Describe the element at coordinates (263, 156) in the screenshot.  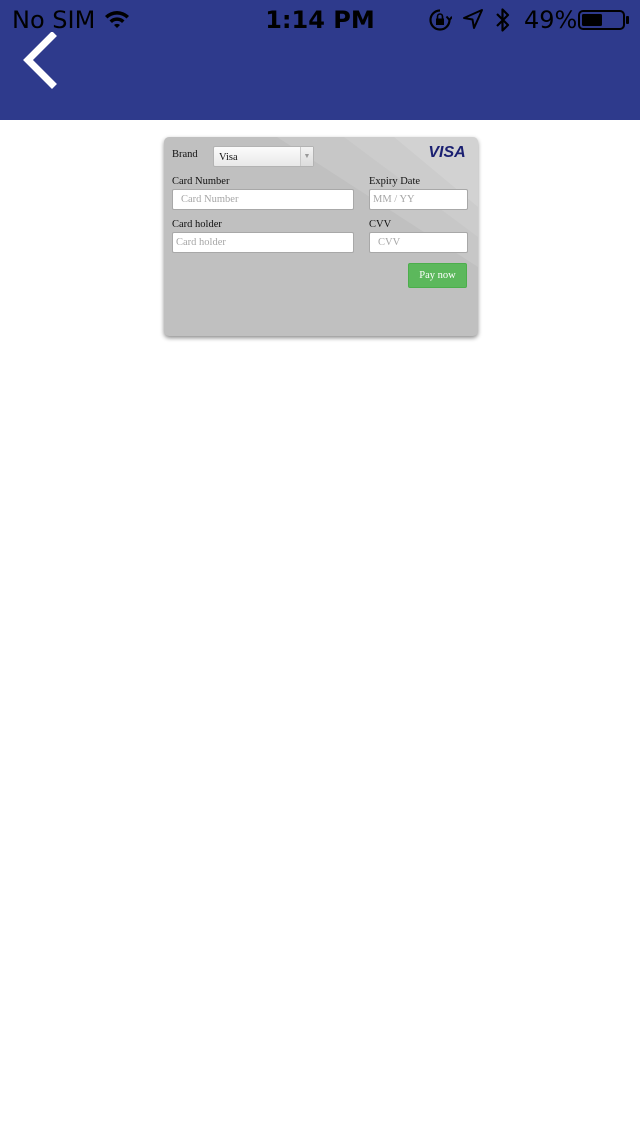
I see `brand-select: Visa ▼` at that location.